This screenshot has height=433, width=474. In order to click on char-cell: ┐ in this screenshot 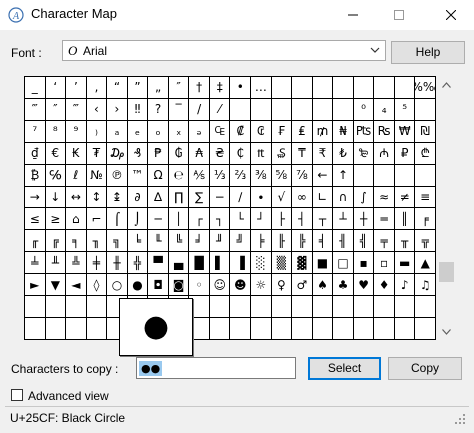, I will do `click(220, 219)`.